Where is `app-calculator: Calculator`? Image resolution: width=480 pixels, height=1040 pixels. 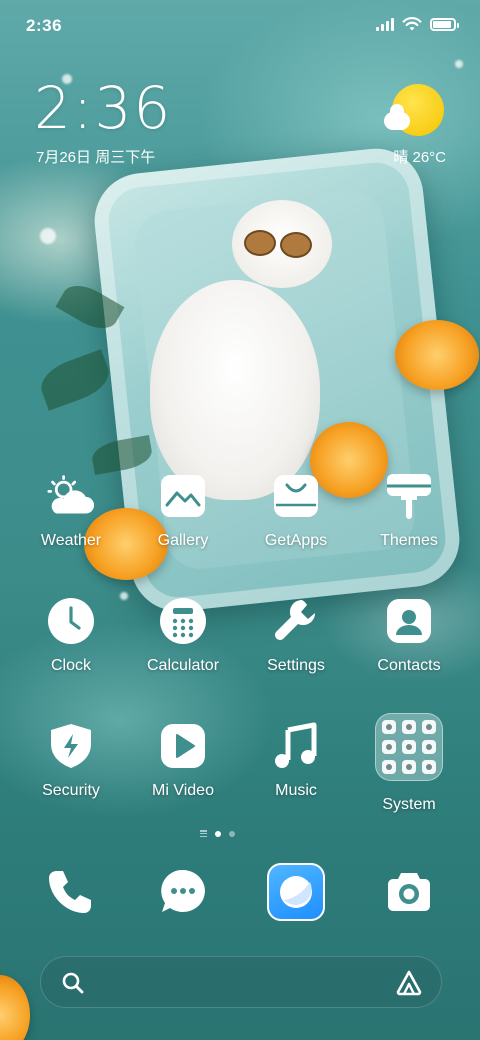
app-calculator: Calculator is located at coordinates (183, 636).